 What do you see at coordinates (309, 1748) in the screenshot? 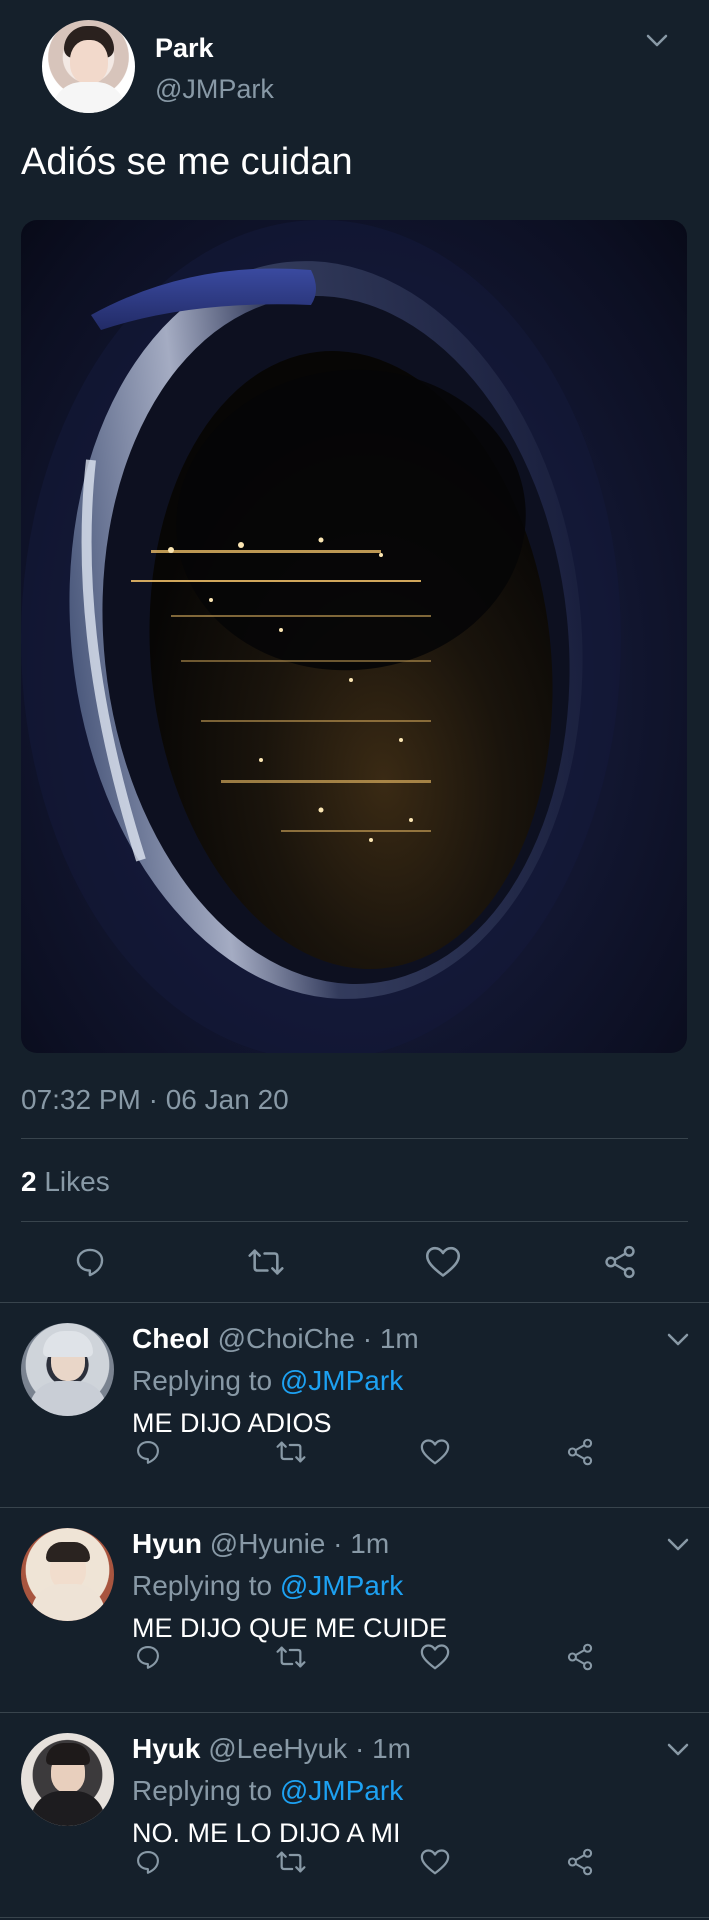
I see `reply-handle-time: @LeeHyuk · 1m` at bounding box center [309, 1748].